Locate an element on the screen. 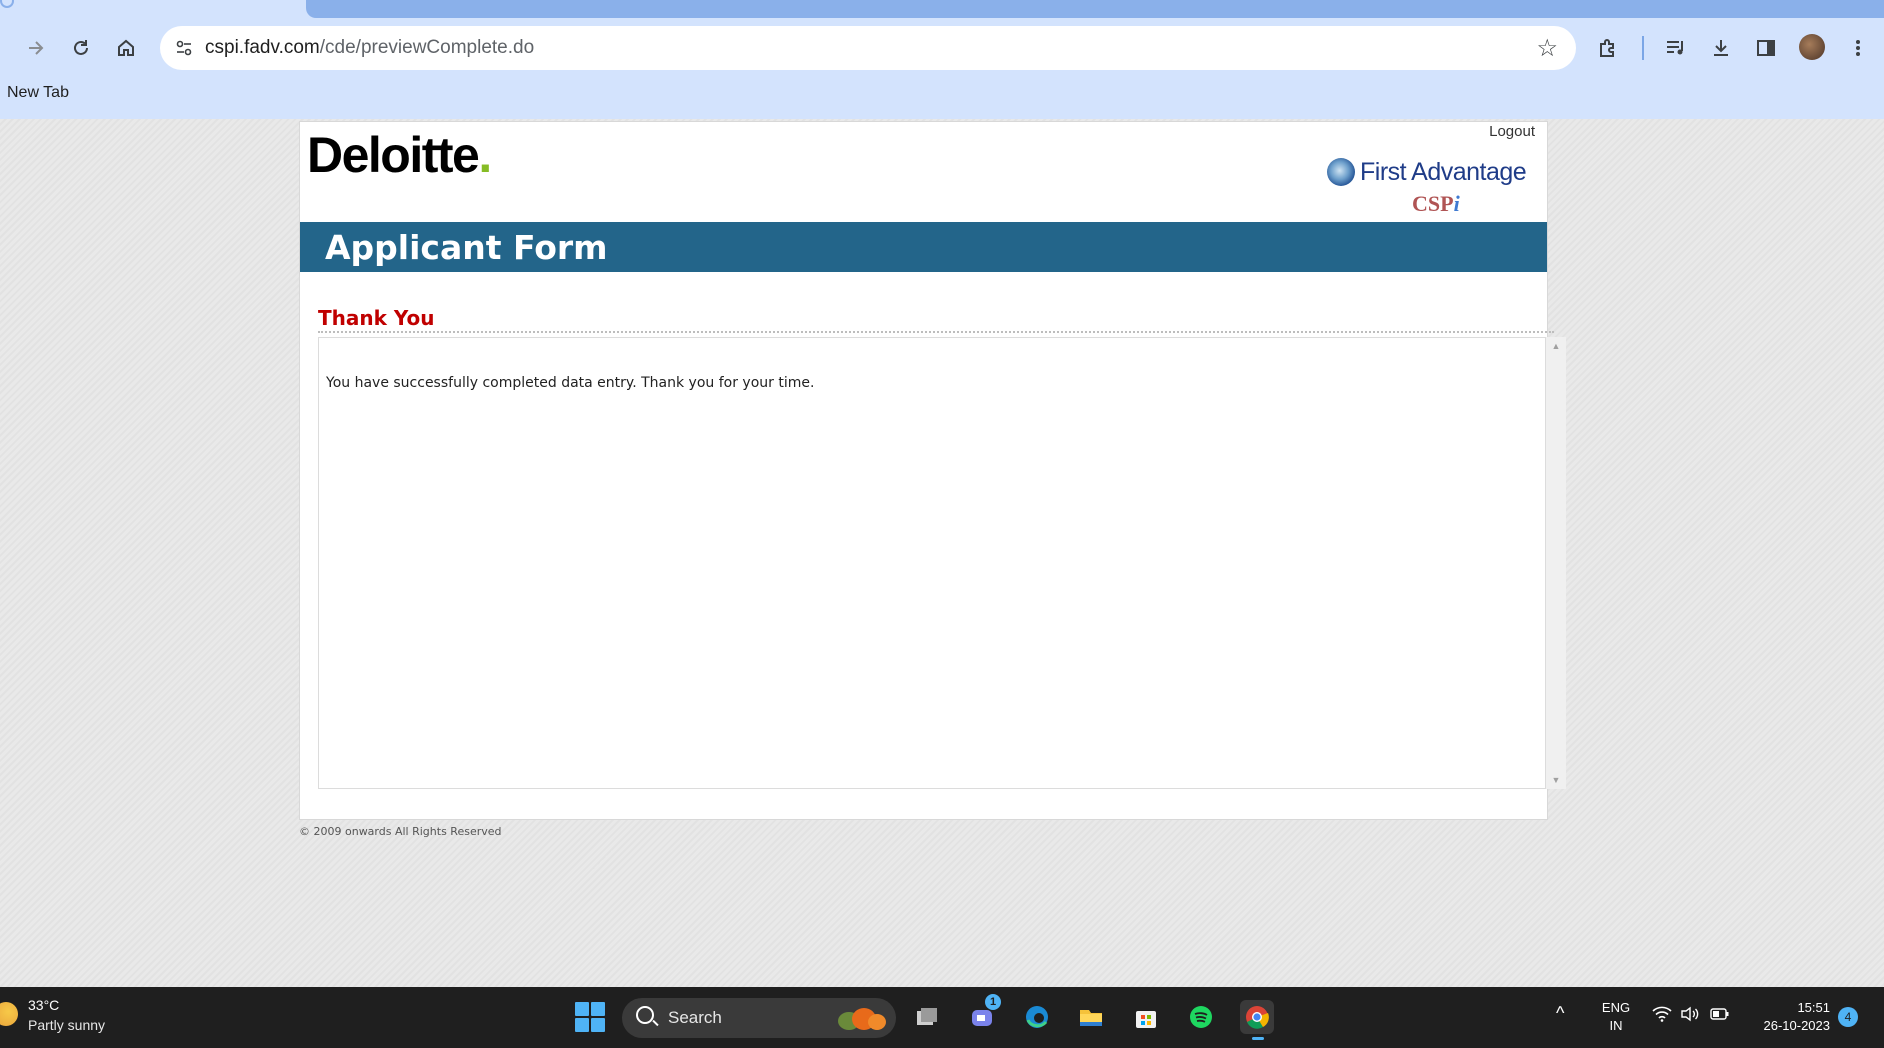  reload-icon is located at coordinates (81, 47).